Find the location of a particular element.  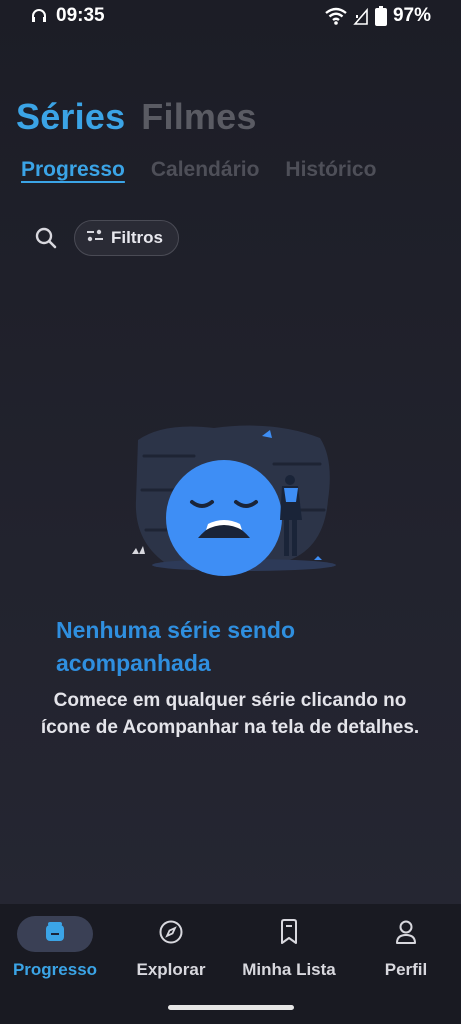

filter-chip: Filtros is located at coordinates (126, 238).